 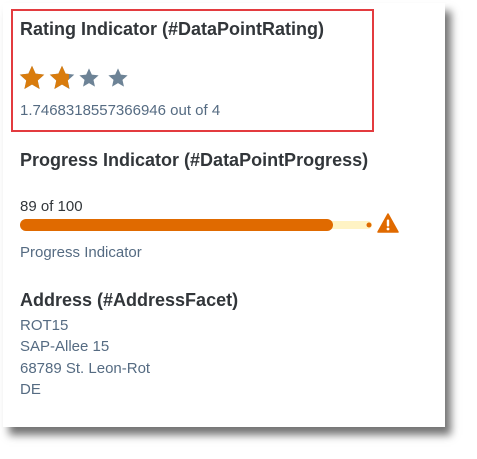 What do you see at coordinates (118, 78) in the screenshot?
I see `star-4-icon` at bounding box center [118, 78].